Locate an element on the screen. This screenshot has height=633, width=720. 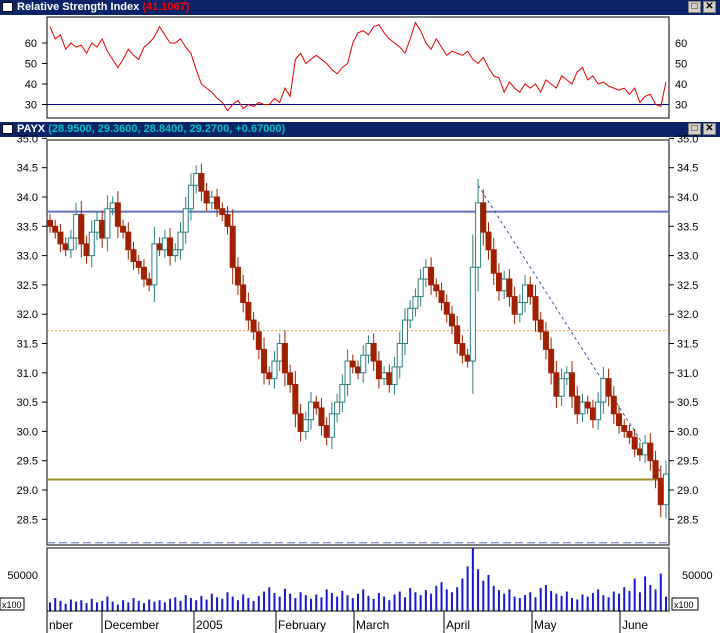
price-close-button: ✕ is located at coordinates (709, 129).